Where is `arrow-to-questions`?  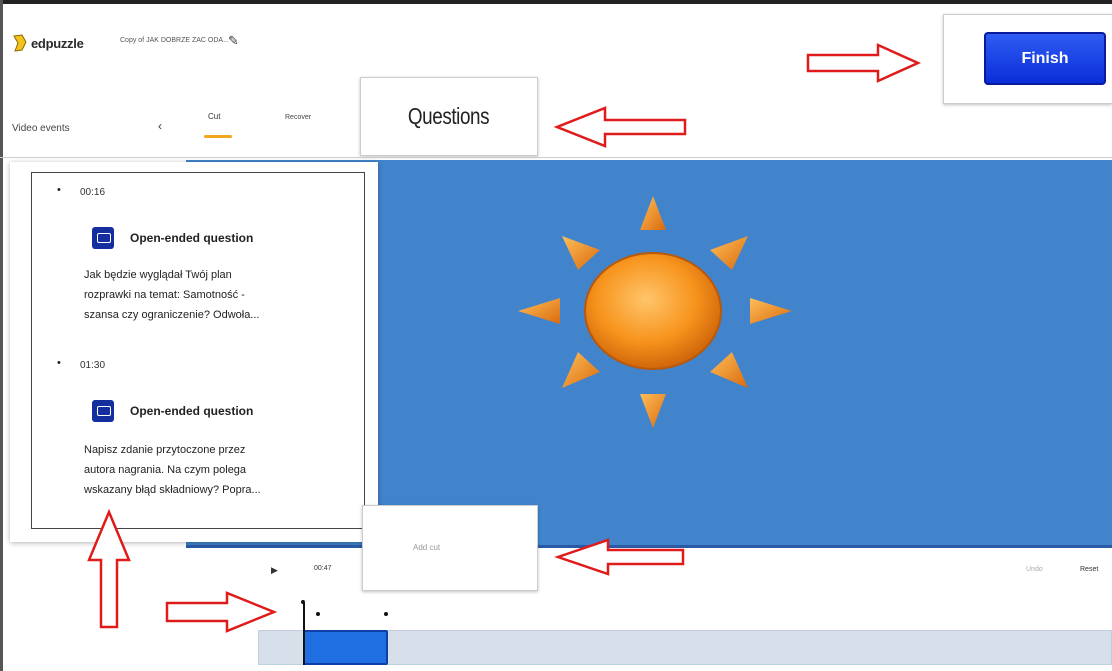 arrow-to-questions is located at coordinates (620, 127).